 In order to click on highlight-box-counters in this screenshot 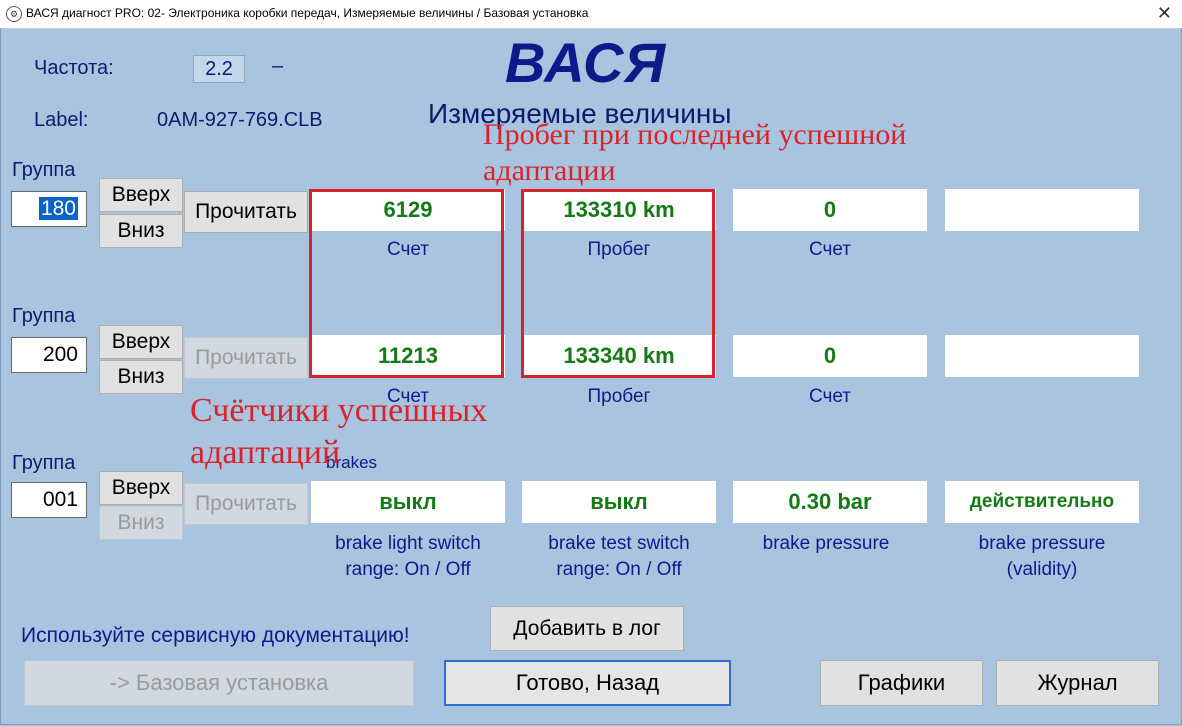, I will do `click(406, 283)`.